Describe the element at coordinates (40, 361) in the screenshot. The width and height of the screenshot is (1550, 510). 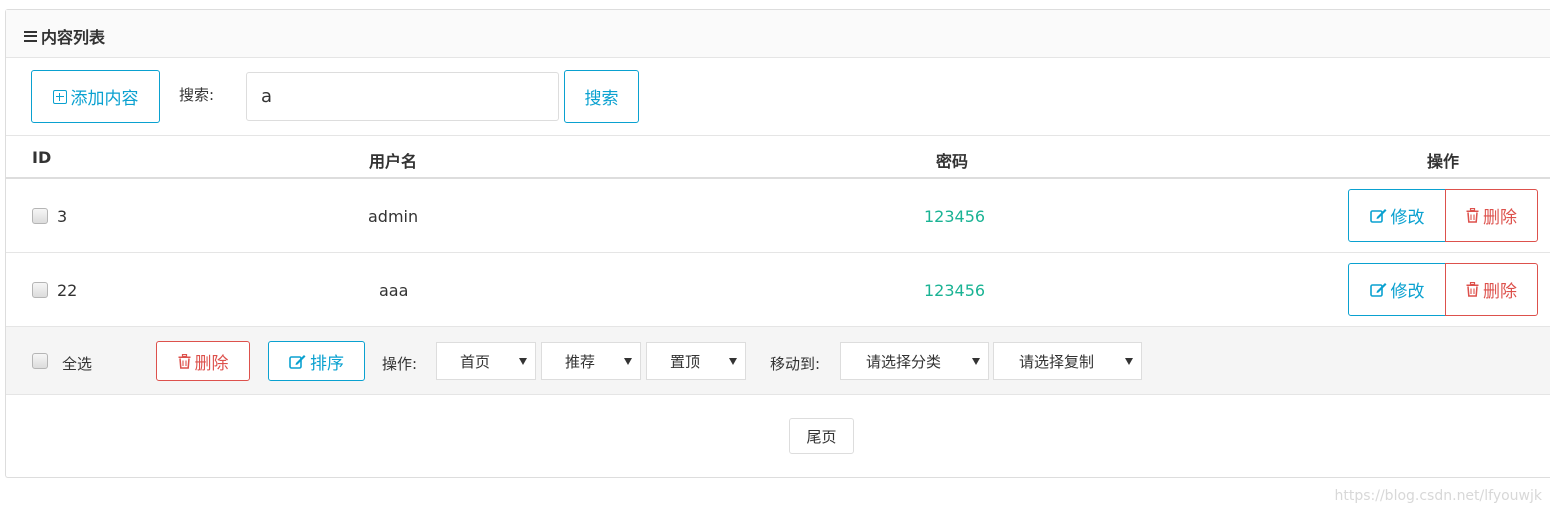
I see `select-all-checkbox` at that location.